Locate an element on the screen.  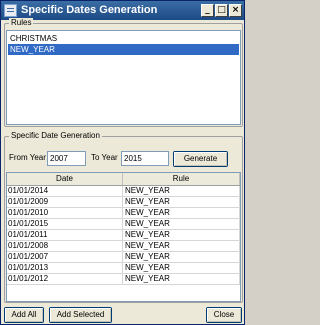
date-cell: 01/01/2009 is located at coordinates (65, 202).